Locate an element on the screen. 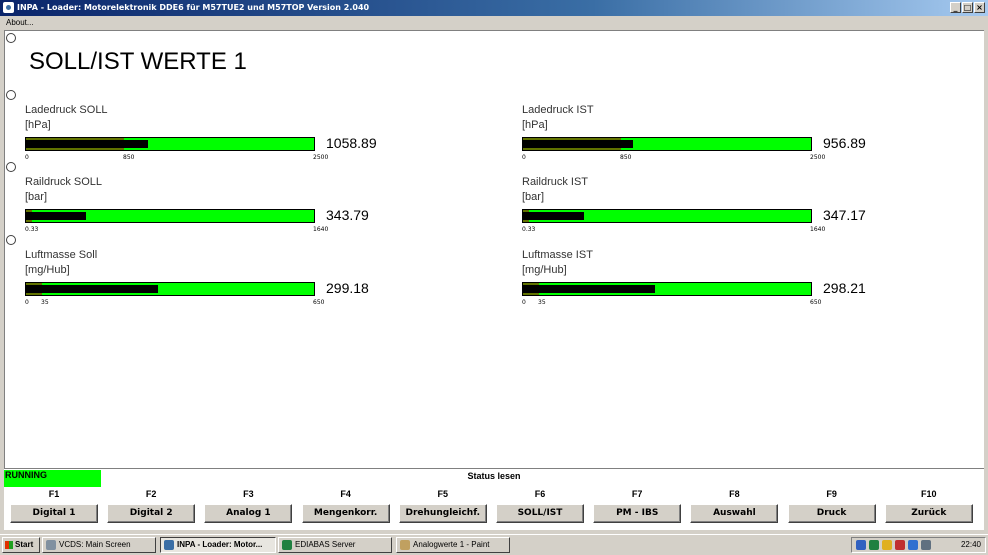 The height and width of the screenshot is (555, 988). page-title: SOLL/IST WERTE 1 is located at coordinates (138, 61).